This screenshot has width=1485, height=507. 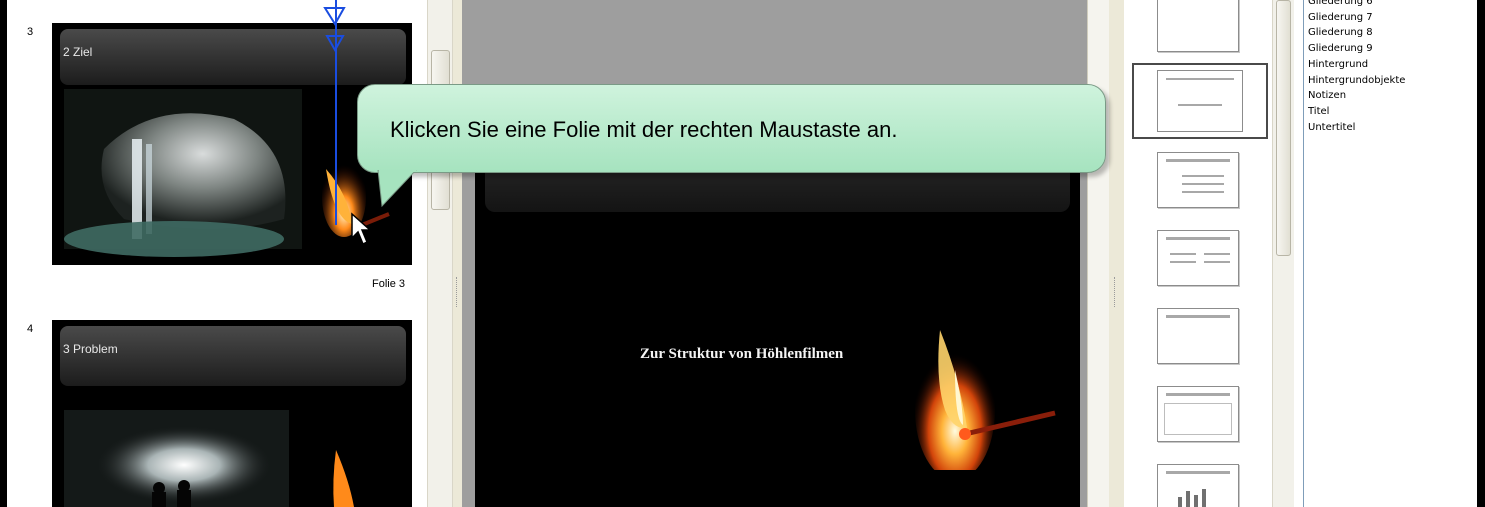 I want to click on style-list-item: Notizen, so click(x=1354, y=96).